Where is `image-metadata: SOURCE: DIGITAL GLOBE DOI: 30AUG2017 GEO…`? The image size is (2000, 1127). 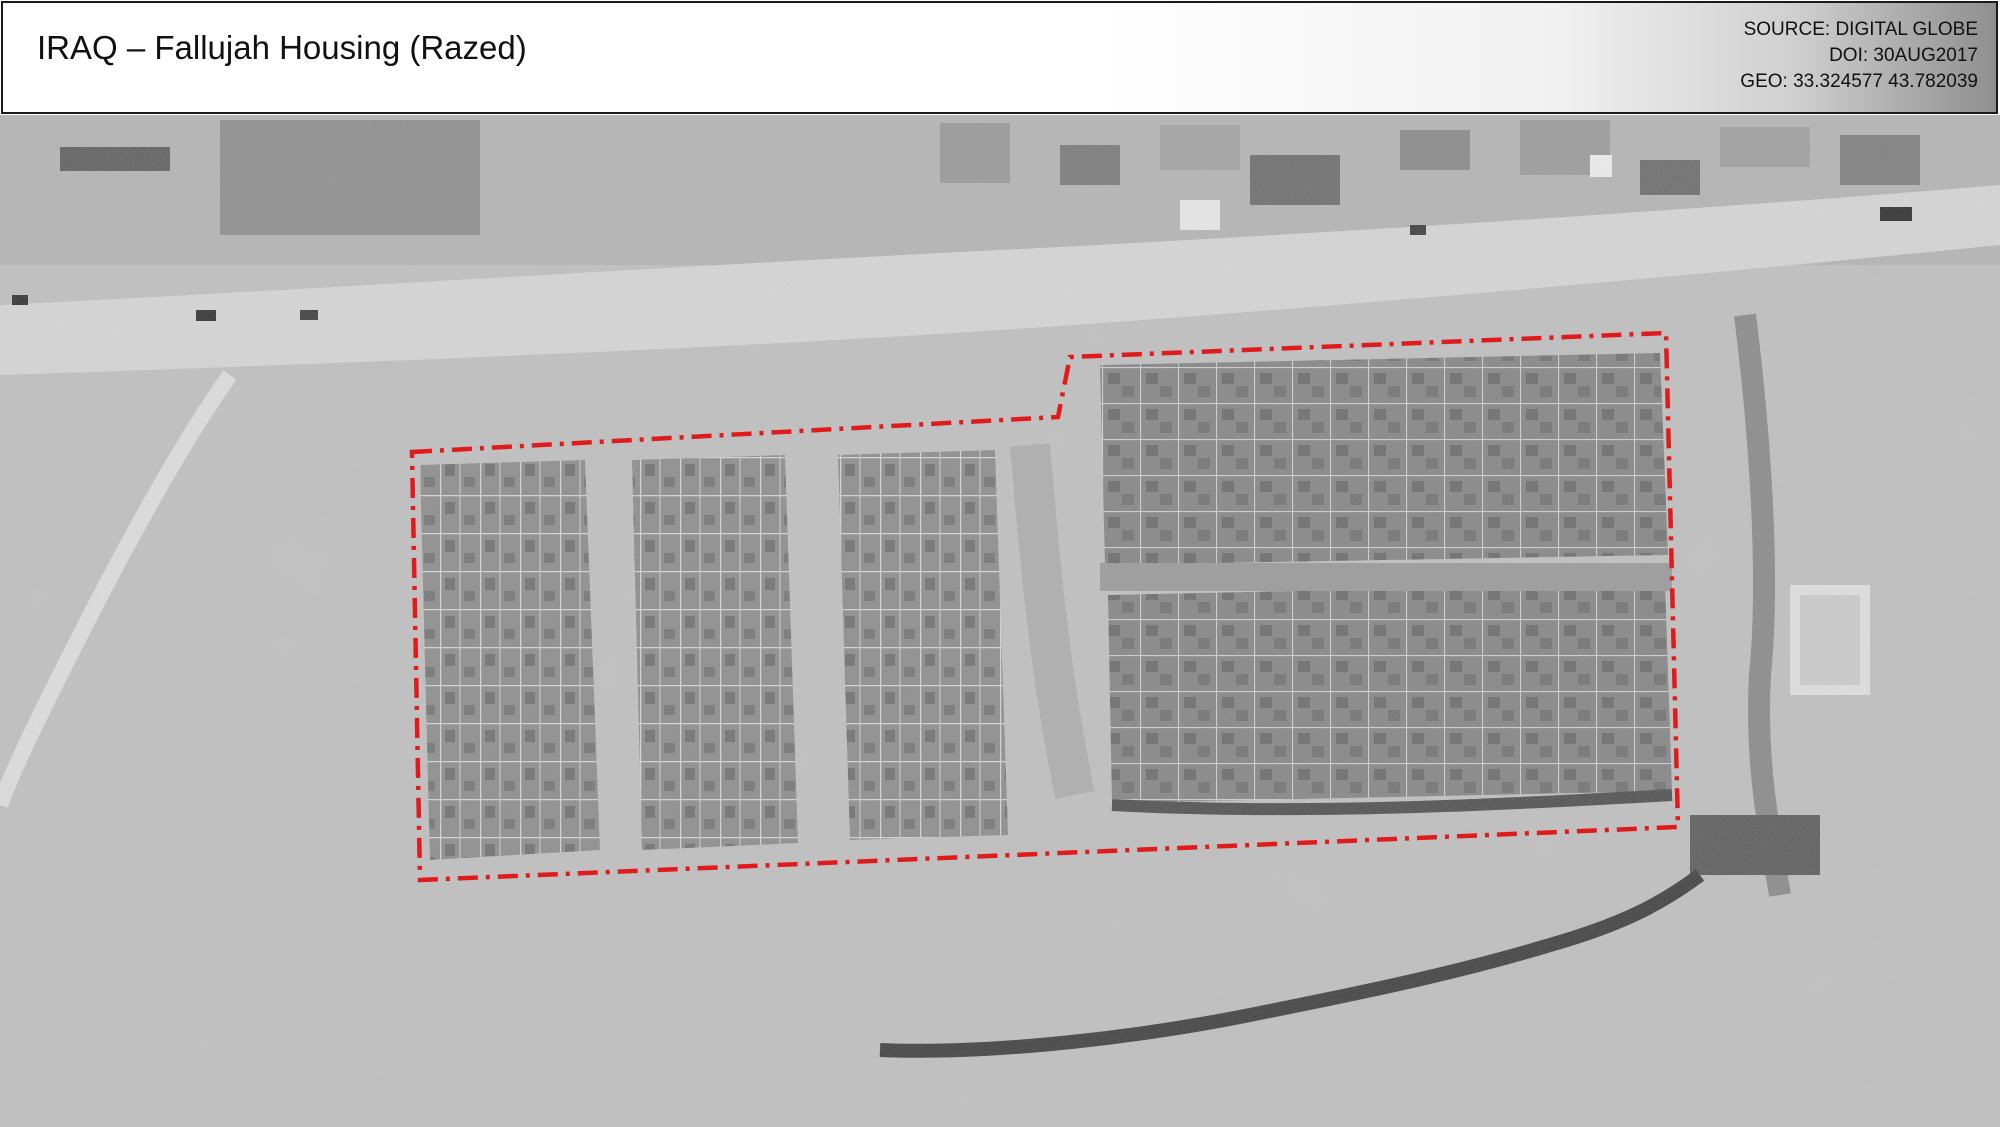 image-metadata: SOURCE: DIGITAL GLOBE DOI: 30AUG2017 GEO… is located at coordinates (1859, 56).